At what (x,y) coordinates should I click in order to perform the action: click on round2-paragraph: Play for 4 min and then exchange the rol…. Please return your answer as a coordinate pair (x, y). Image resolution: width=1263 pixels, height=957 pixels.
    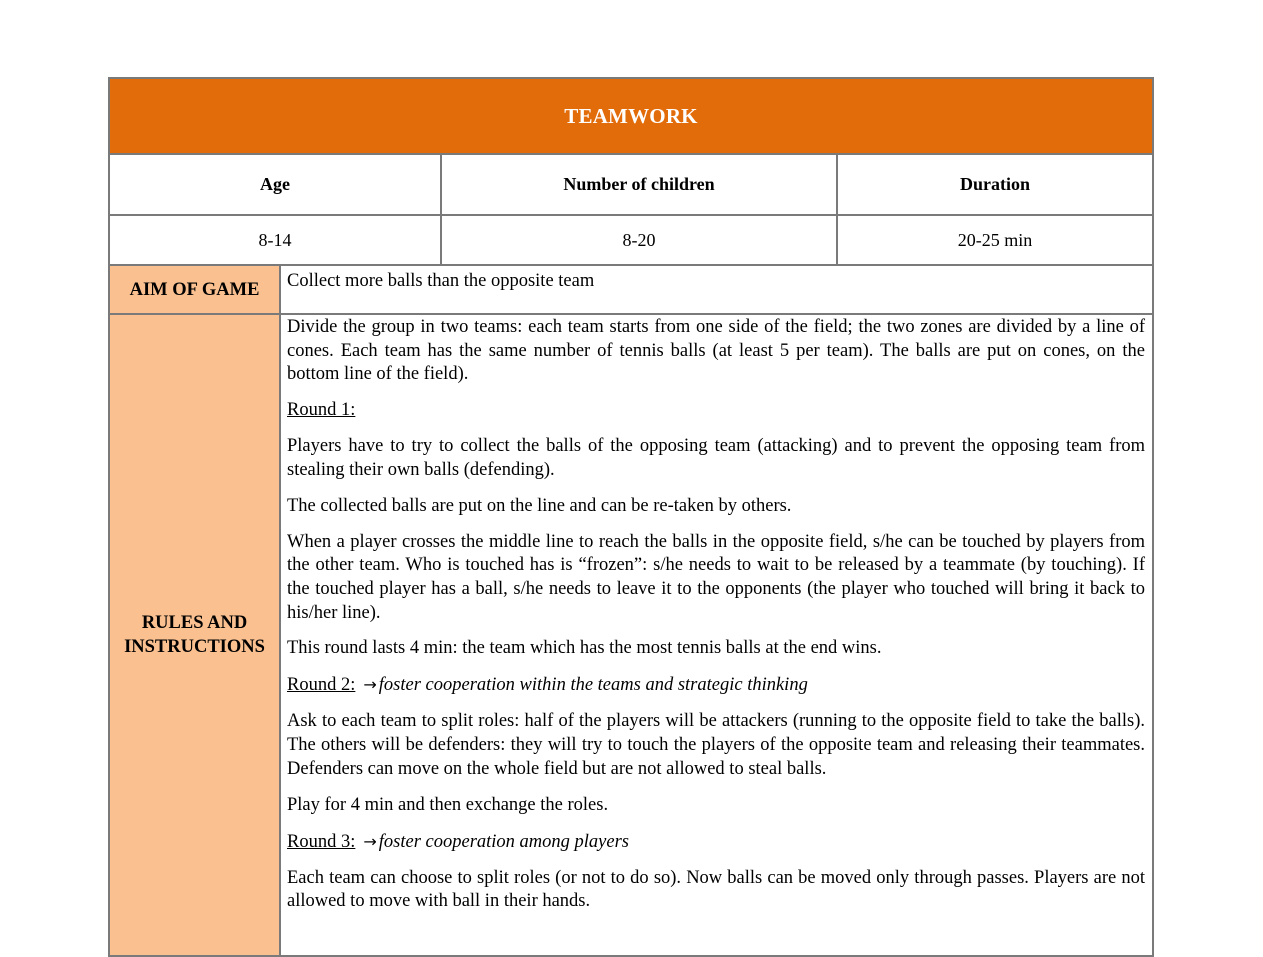
    Looking at the image, I should click on (448, 804).